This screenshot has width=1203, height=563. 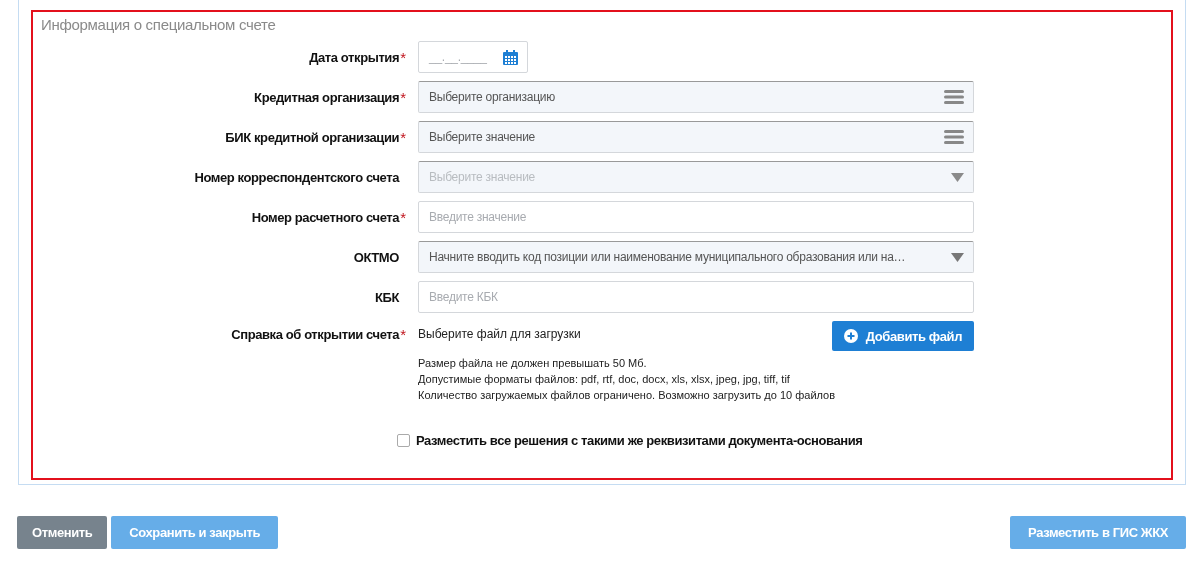 What do you see at coordinates (533, 363) in the screenshot?
I see `upload-hint: Размер файла не должен превышать 50 Мб.` at bounding box center [533, 363].